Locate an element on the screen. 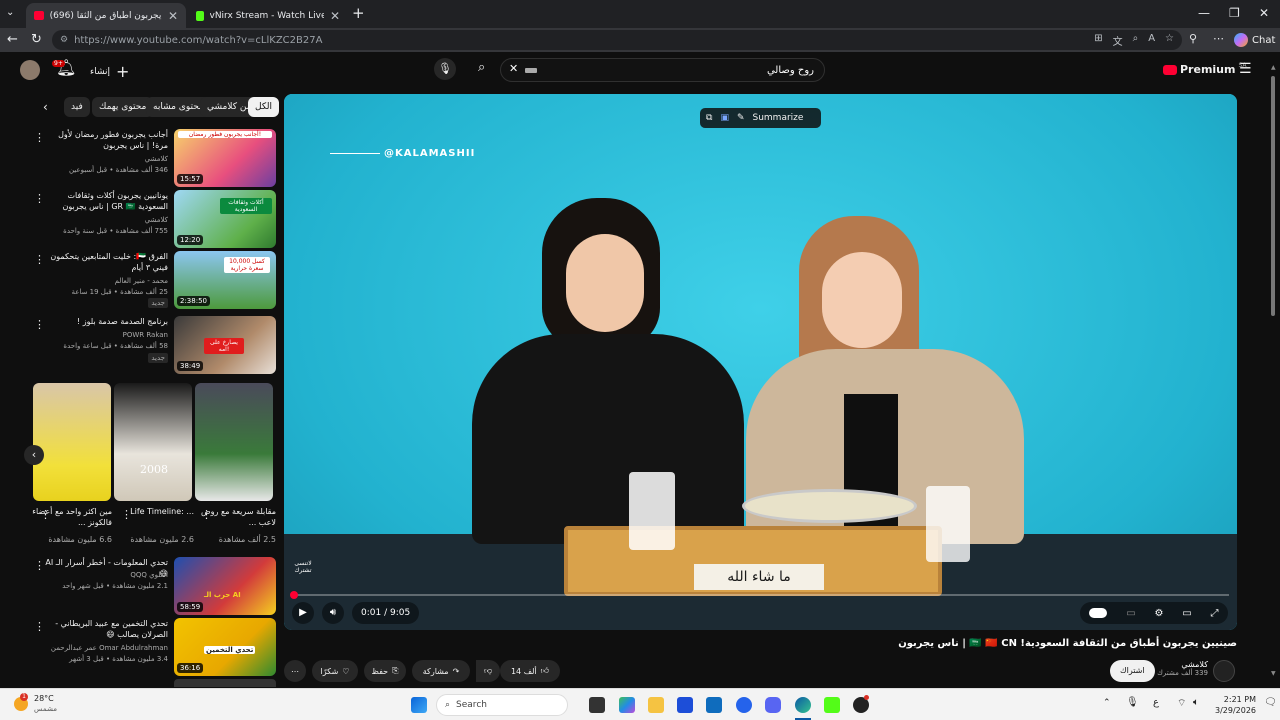 The image size is (1280, 720). thanks-button: شكرًا ♡ is located at coordinates (335, 671).